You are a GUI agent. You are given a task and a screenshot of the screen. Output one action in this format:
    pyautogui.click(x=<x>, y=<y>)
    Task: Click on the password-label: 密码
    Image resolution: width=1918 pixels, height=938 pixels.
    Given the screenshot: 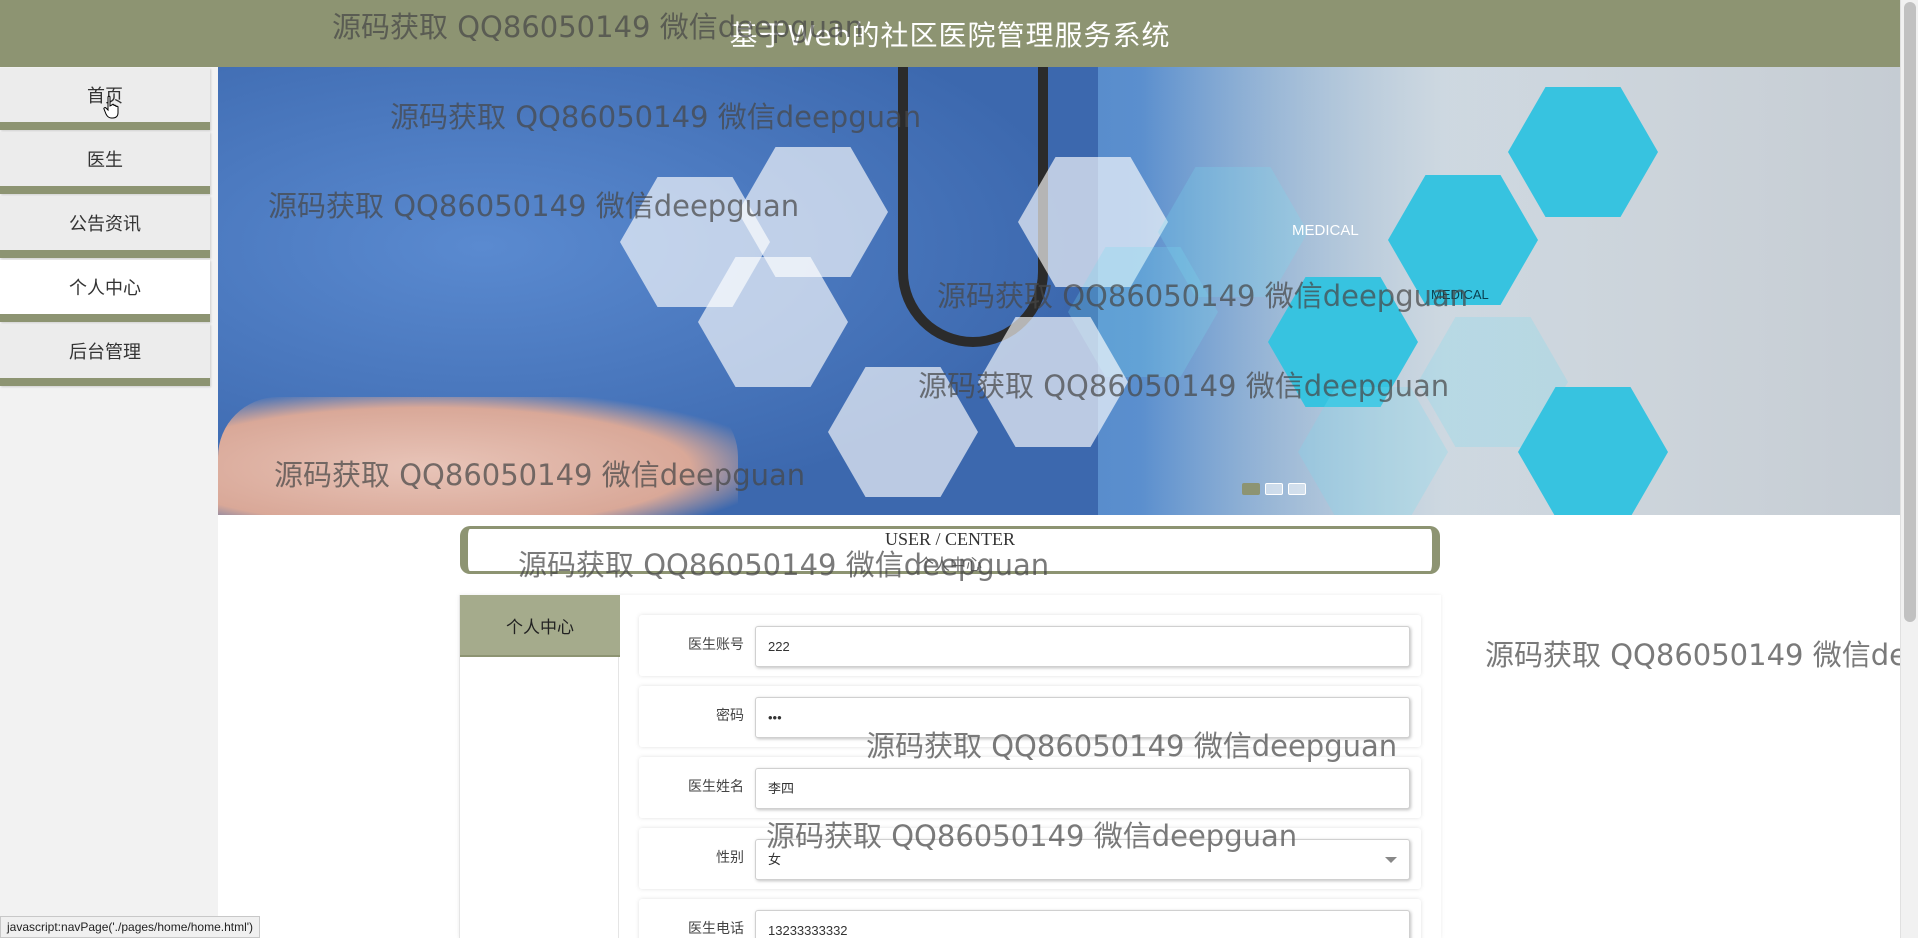 What is the action you would take?
    pyautogui.click(x=730, y=716)
    